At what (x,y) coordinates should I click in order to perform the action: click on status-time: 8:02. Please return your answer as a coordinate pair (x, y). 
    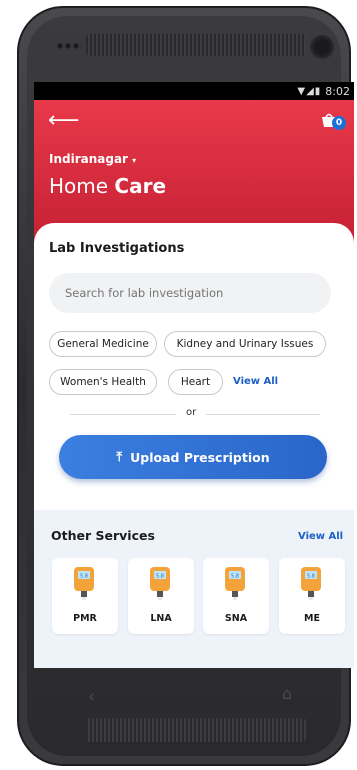
    Looking at the image, I should click on (337, 91).